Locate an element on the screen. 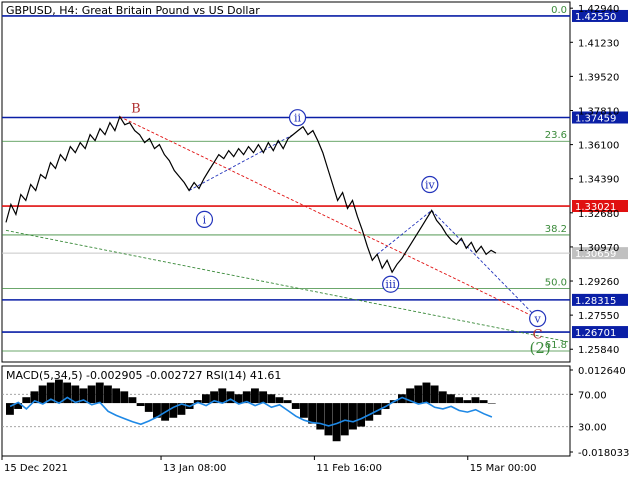 This screenshot has width=640, height=480. wave-label: v is located at coordinates (538, 319).